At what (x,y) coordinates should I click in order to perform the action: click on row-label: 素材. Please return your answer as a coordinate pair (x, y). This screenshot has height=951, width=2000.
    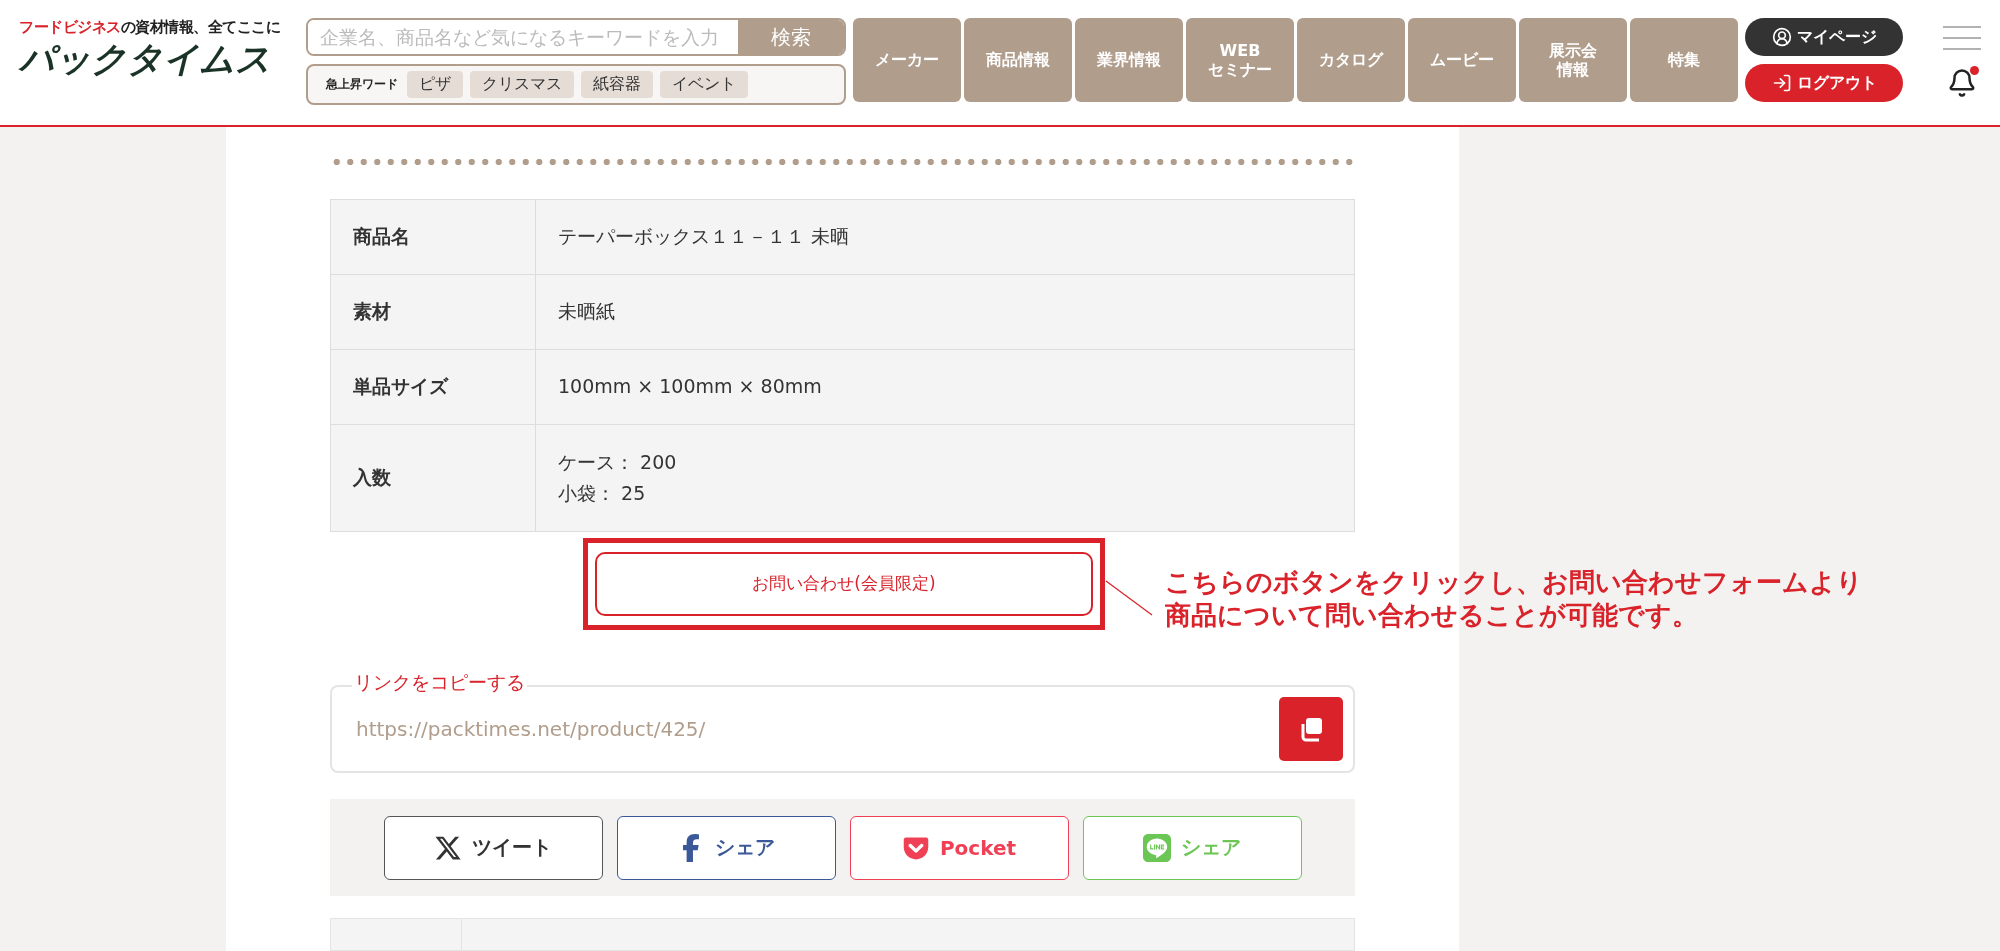
    Looking at the image, I should click on (433, 311).